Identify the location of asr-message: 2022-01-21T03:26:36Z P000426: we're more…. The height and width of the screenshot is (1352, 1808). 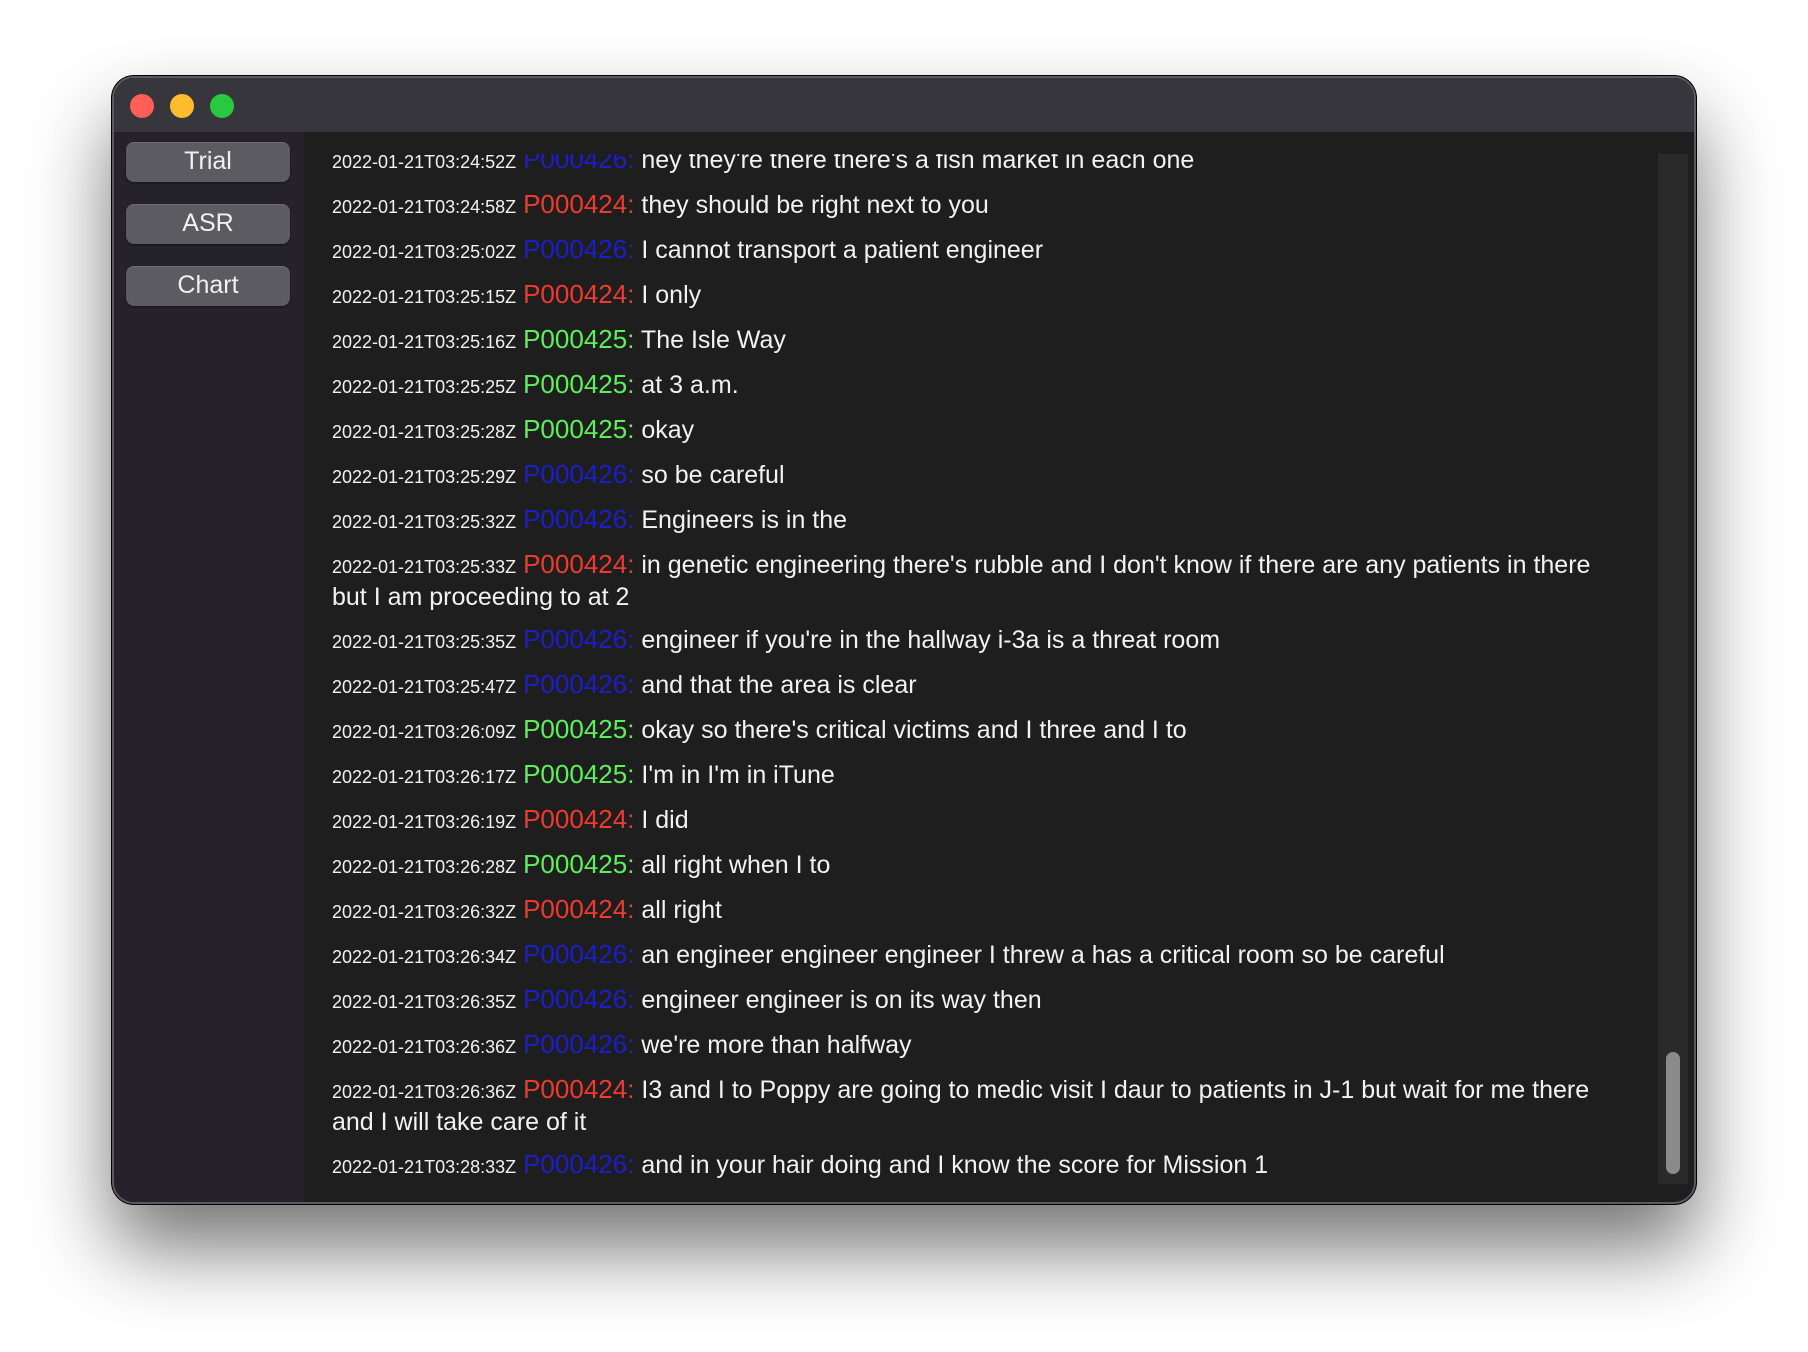
(982, 1045).